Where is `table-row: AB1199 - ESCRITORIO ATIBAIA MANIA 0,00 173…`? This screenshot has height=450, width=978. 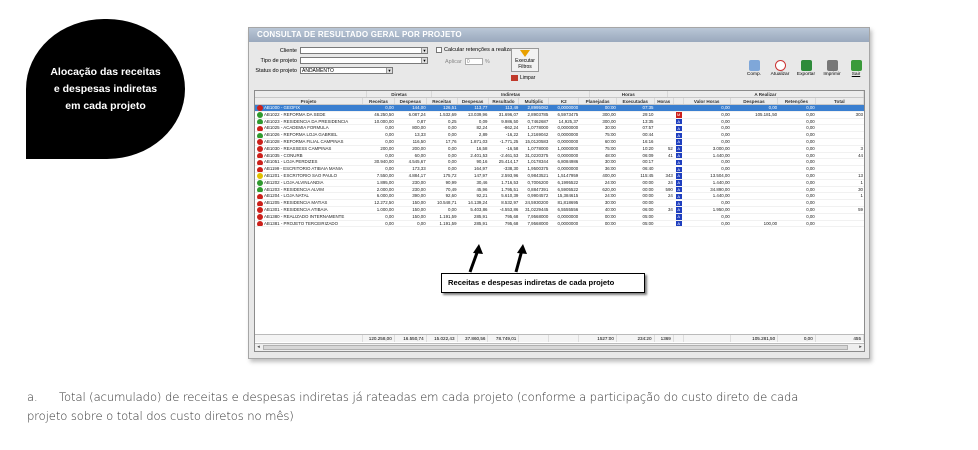 table-row: AB1199 - ESCRITORIO ATIBAIA MANIA 0,00 173… is located at coordinates (559, 169).